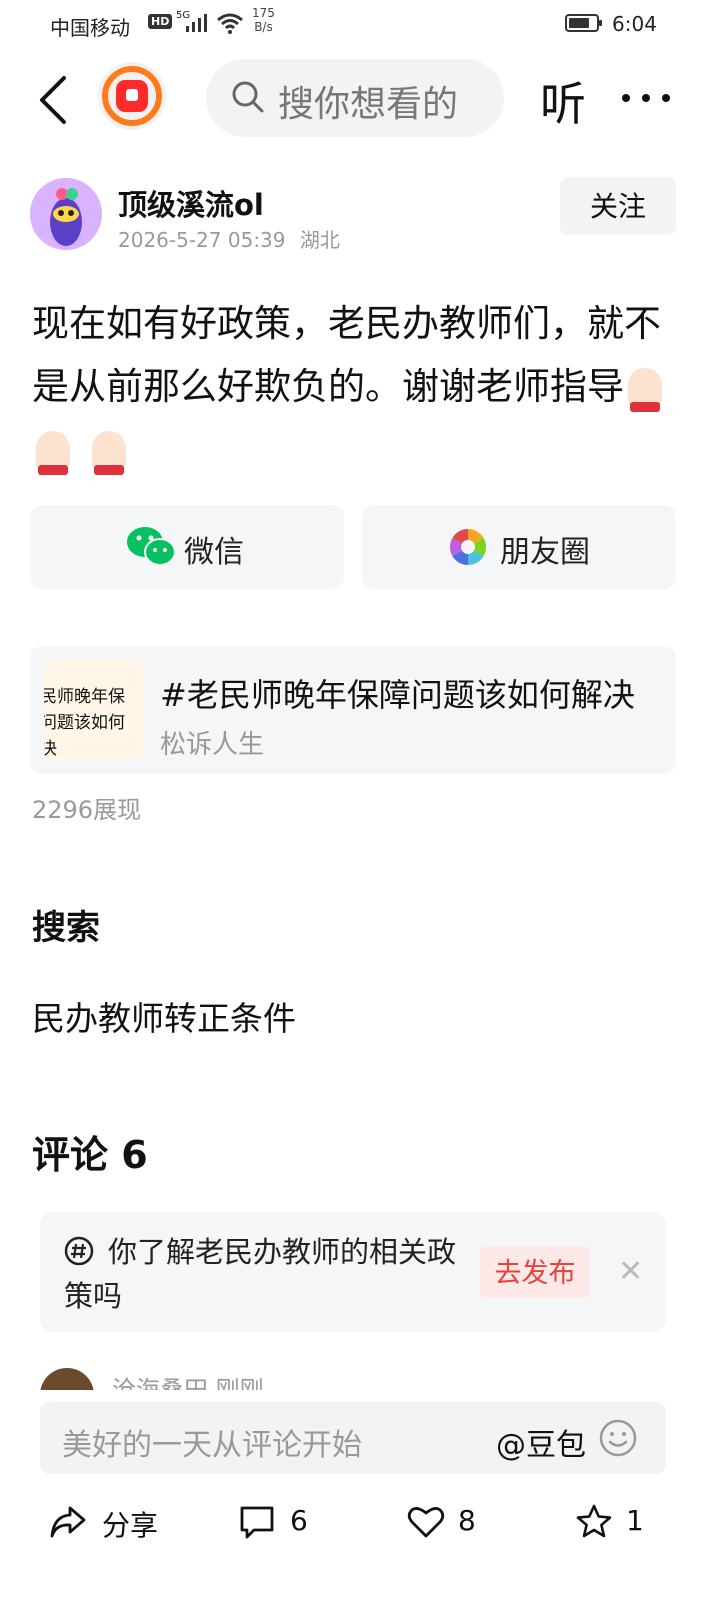 This screenshot has height=1600, width=720. I want to click on share-button: 分享, so click(108, 1522).